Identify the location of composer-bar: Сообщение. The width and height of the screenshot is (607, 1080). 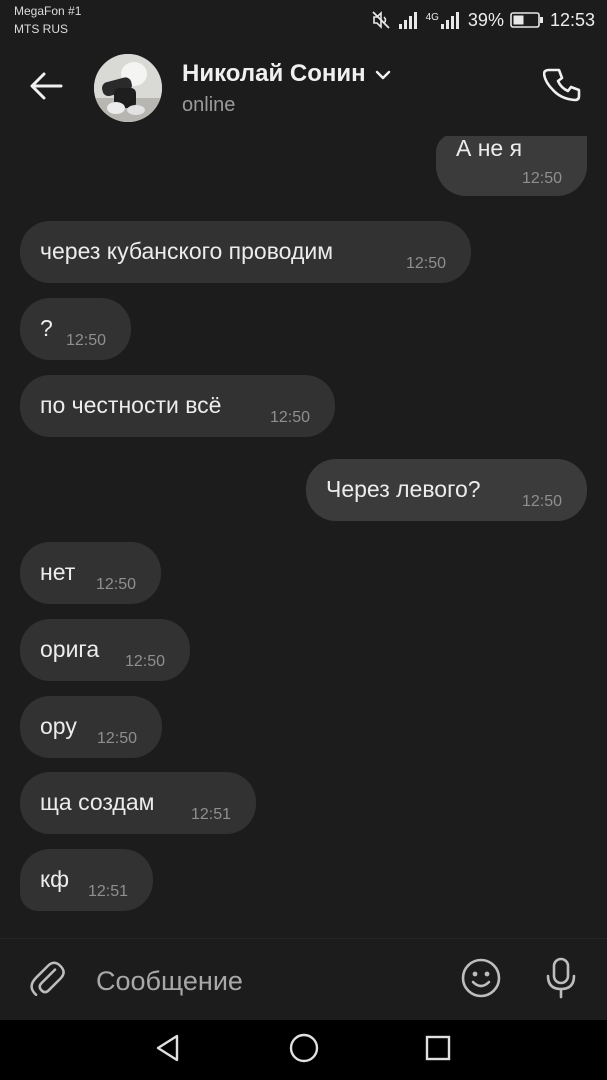
(303, 979).